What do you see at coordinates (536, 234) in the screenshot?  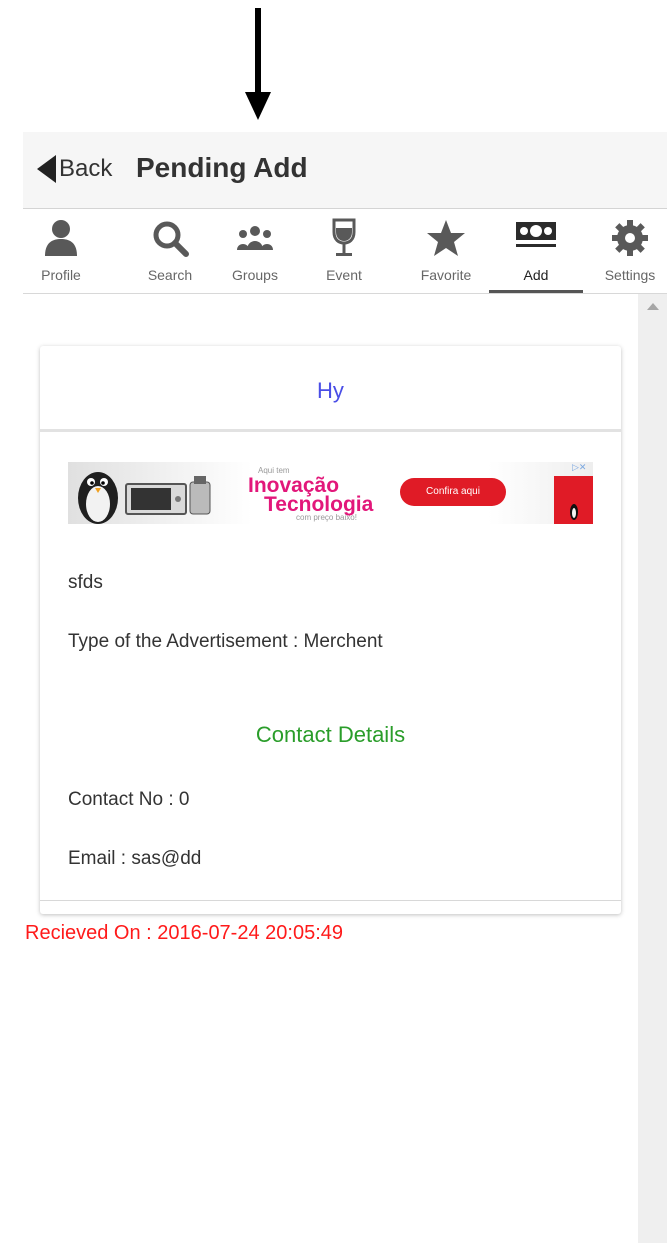 I see `money-icon` at bounding box center [536, 234].